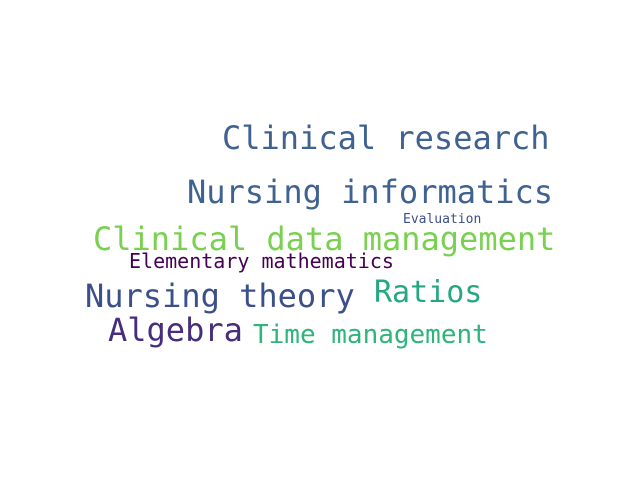 The height and width of the screenshot is (480, 640). Describe the element at coordinates (428, 292) in the screenshot. I see `word-ratios: Ratios` at that location.